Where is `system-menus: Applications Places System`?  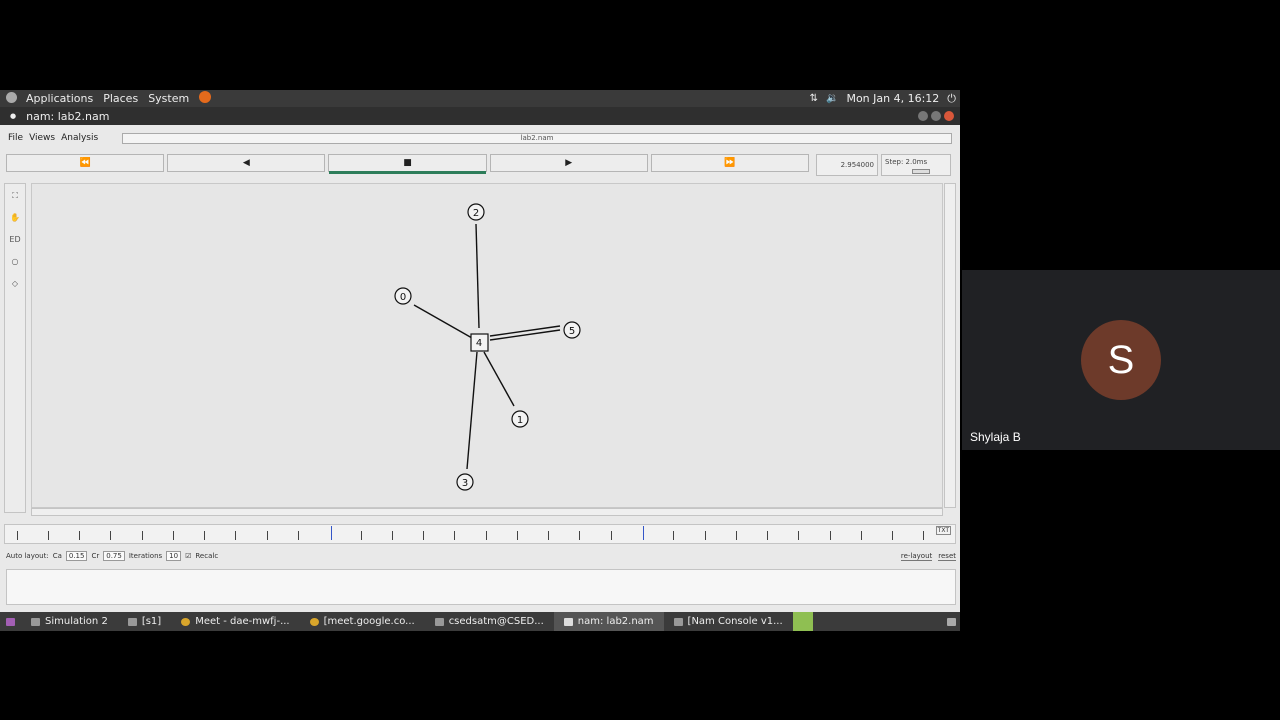
system-menus: Applications Places System is located at coordinates (108, 98).